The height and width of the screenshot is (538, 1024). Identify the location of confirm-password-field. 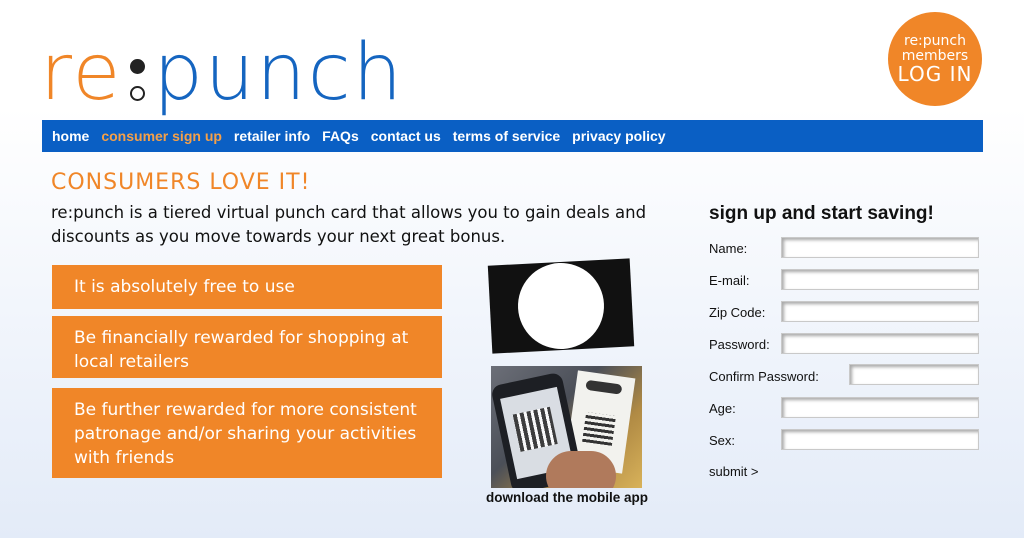
(914, 374).